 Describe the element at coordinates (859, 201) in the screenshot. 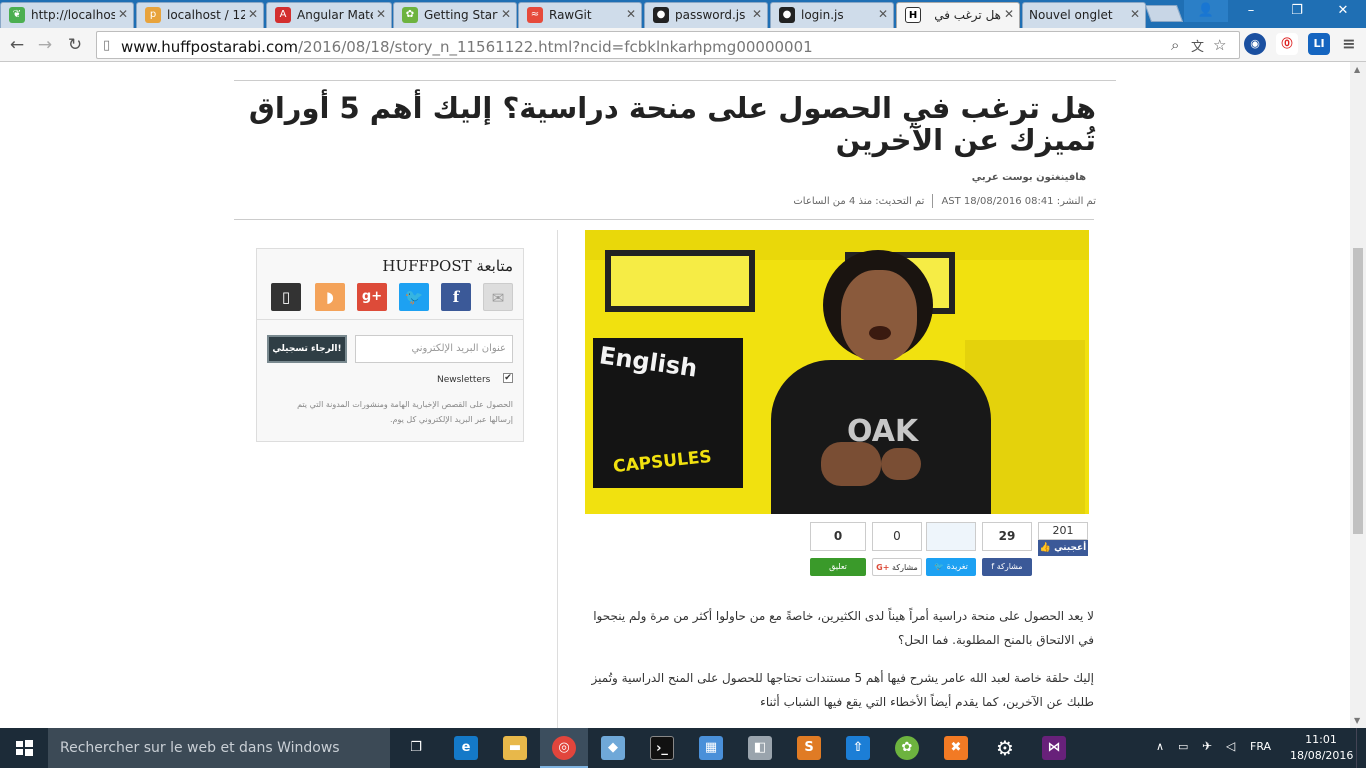

I see `updated-date: تم التحديث: منذ 4 من الساعات` at that location.